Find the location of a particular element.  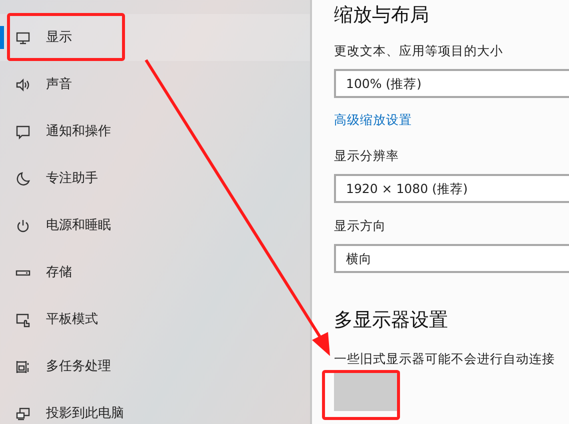

dropdown: 1920 × 1080 (推荐) is located at coordinates (451, 188).